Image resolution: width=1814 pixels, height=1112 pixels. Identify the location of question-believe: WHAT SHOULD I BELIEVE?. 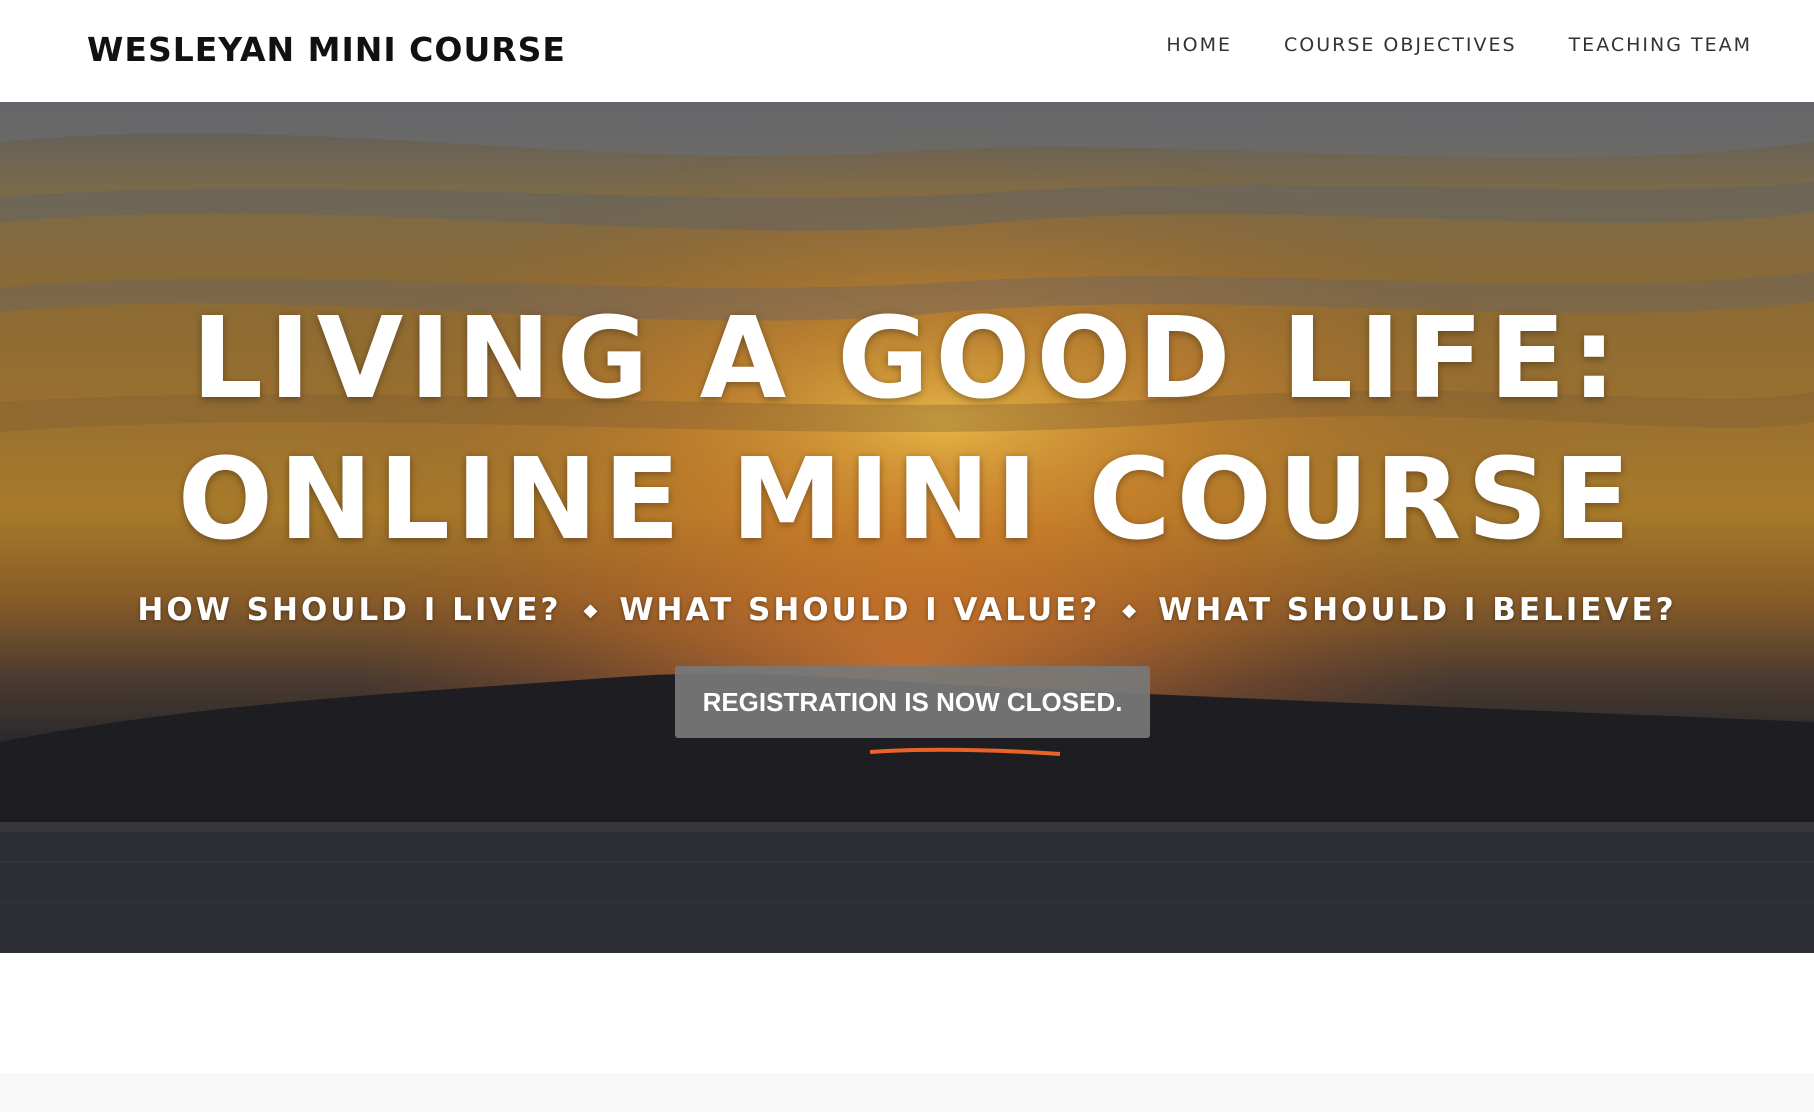
(1417, 610).